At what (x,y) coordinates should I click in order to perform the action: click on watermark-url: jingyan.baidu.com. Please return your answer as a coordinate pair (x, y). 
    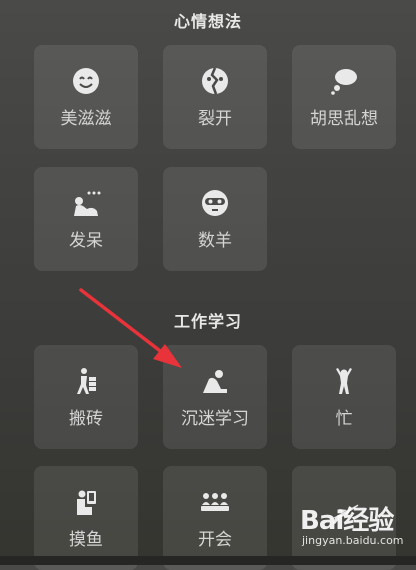
    Looking at the image, I should click on (353, 540).